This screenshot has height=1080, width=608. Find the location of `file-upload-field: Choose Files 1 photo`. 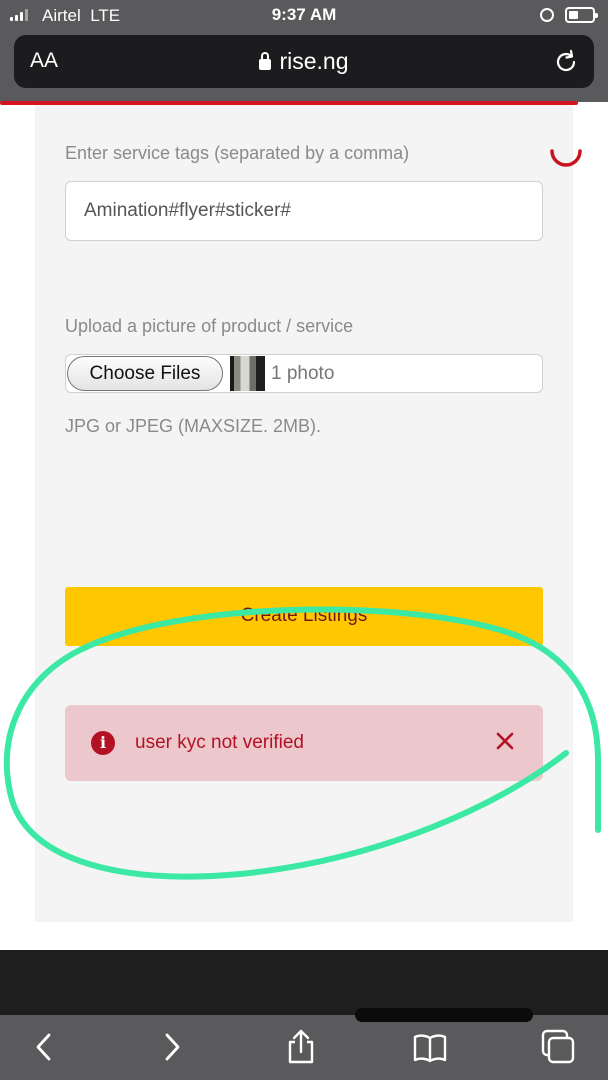

file-upload-field: Choose Files 1 photo is located at coordinates (304, 373).